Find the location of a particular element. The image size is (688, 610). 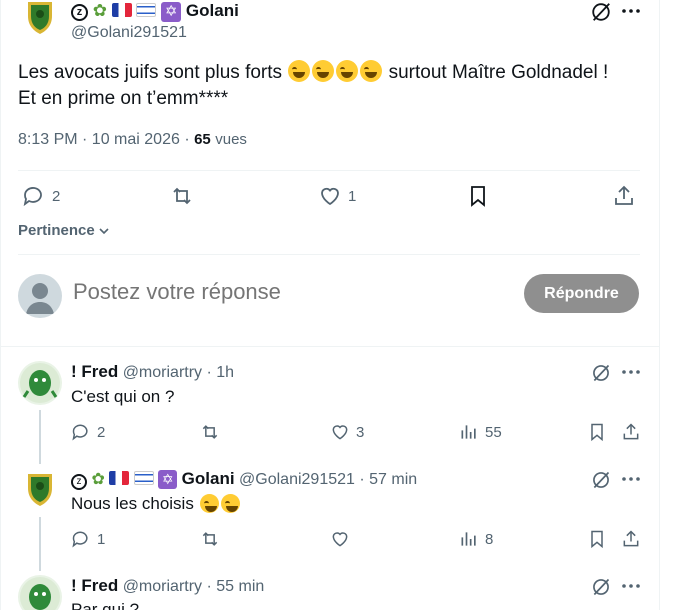

current-user-avatar is located at coordinates (40, 296).